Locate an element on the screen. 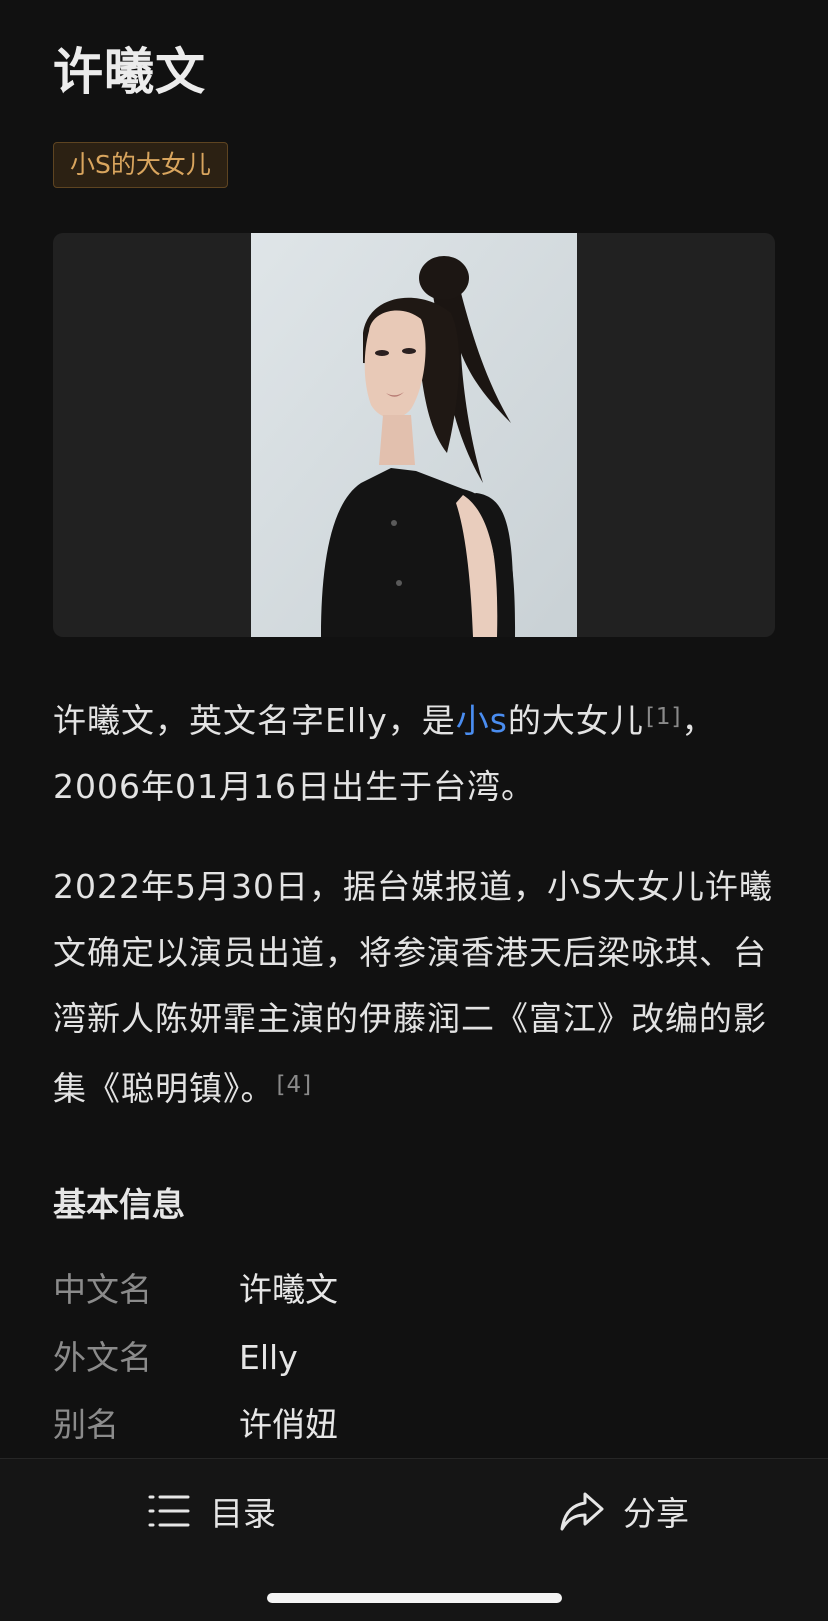 Image resolution: width=828 pixels, height=1621 pixels. toc-button: 目录 is located at coordinates (211, 1511).